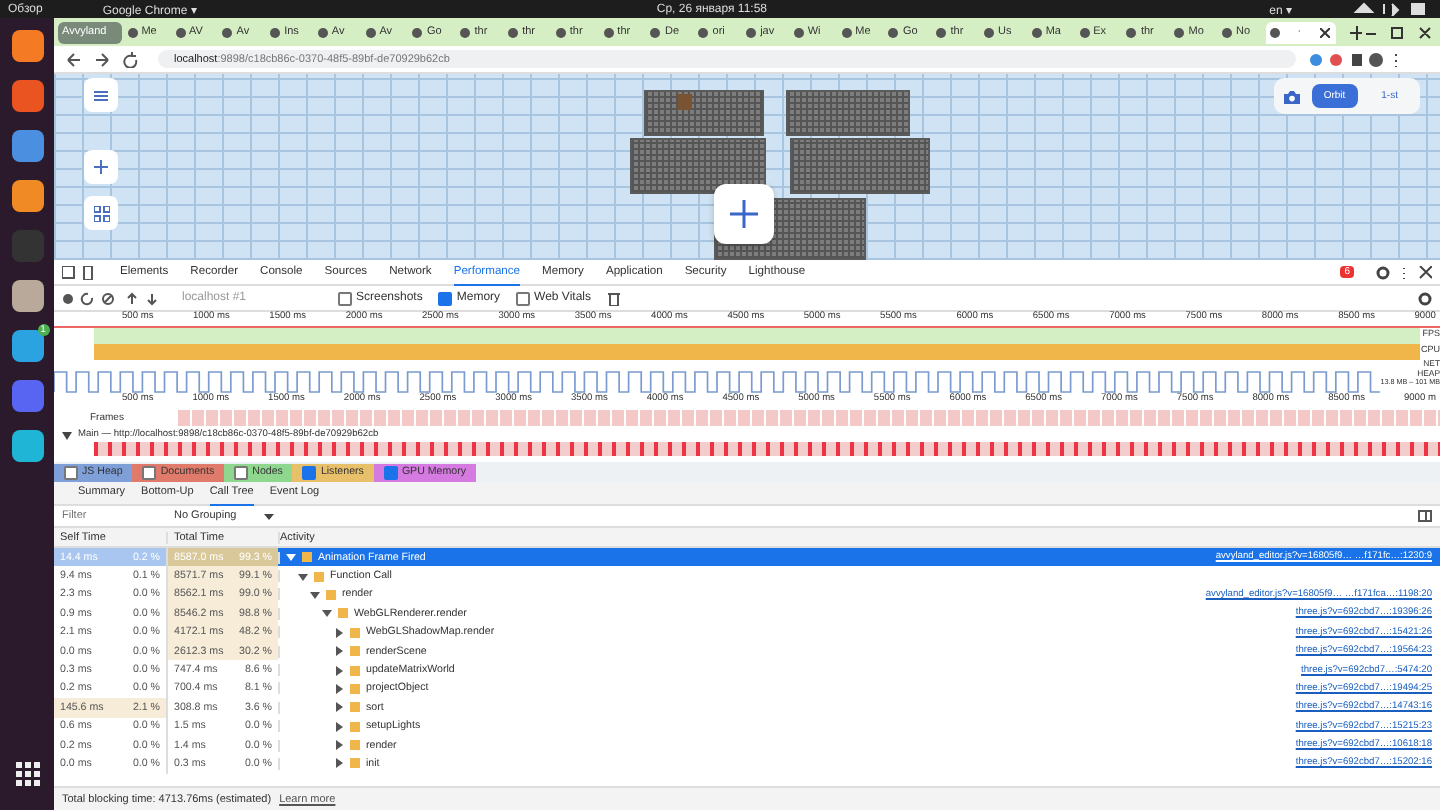 The image size is (1440, 810). I want to click on camera-icon, so click(1291, 96).